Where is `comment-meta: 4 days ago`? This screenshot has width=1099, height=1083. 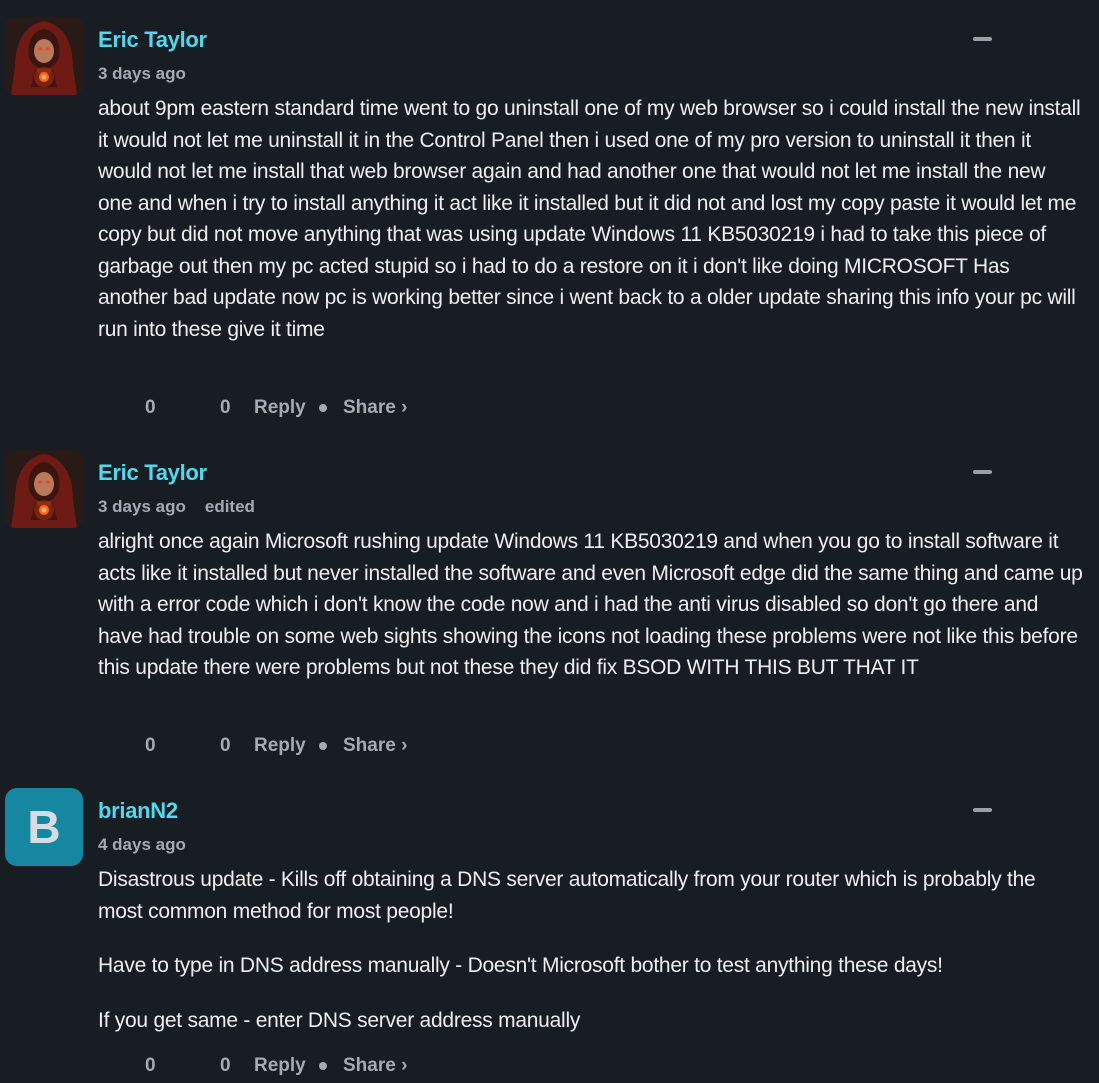 comment-meta: 4 days ago is located at coordinates (142, 845).